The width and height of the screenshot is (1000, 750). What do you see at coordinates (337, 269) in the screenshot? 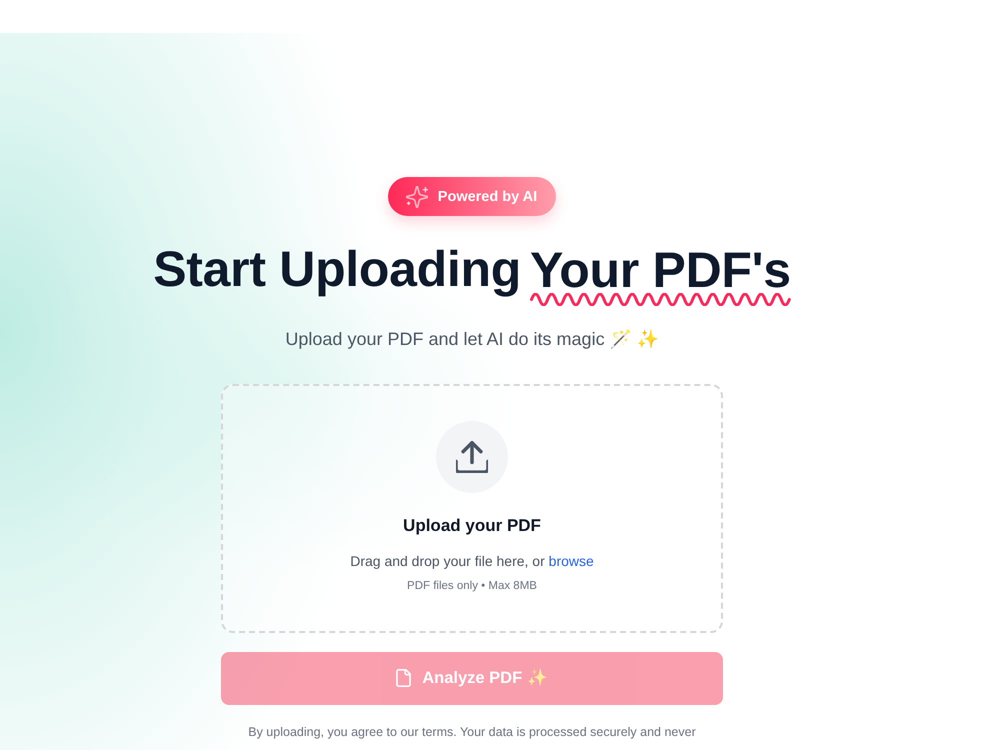
I see `heading-text: Start Uploading` at bounding box center [337, 269].